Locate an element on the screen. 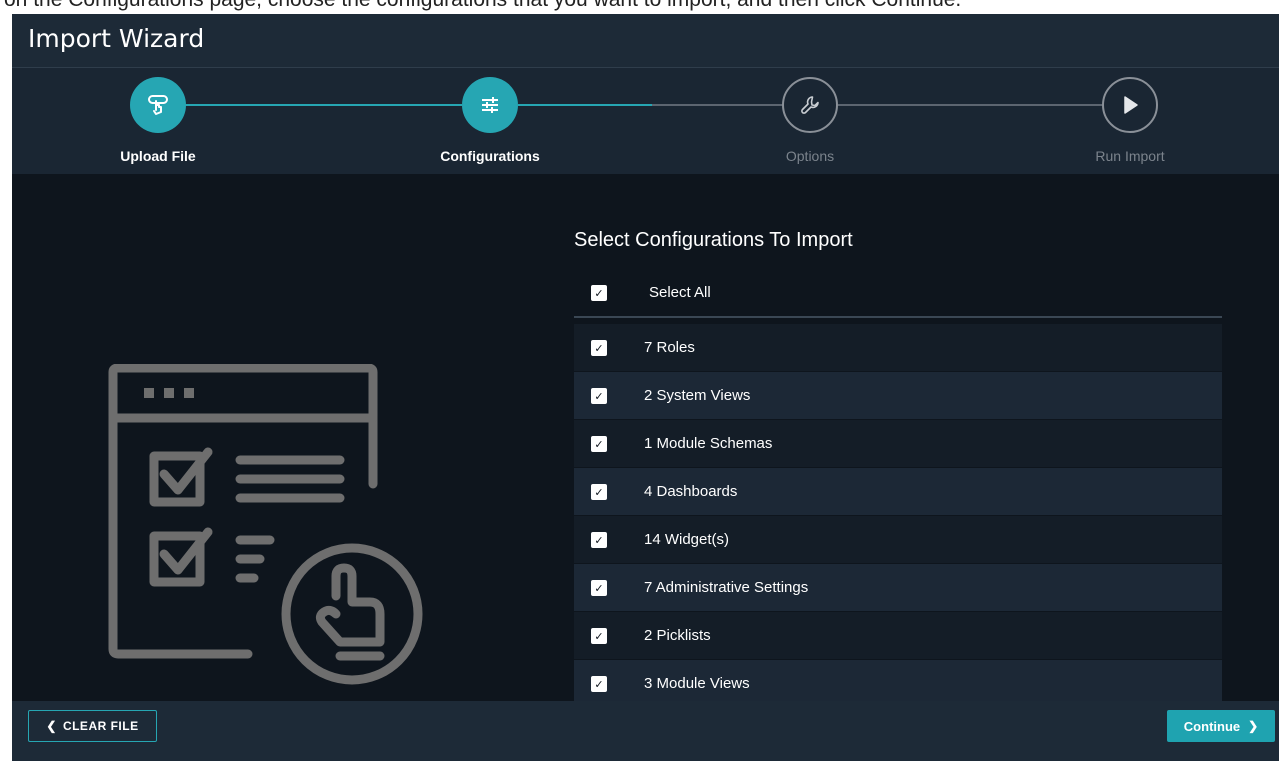 This screenshot has width=1279, height=761. select-all-row: ✓ Select All is located at coordinates (898, 295).